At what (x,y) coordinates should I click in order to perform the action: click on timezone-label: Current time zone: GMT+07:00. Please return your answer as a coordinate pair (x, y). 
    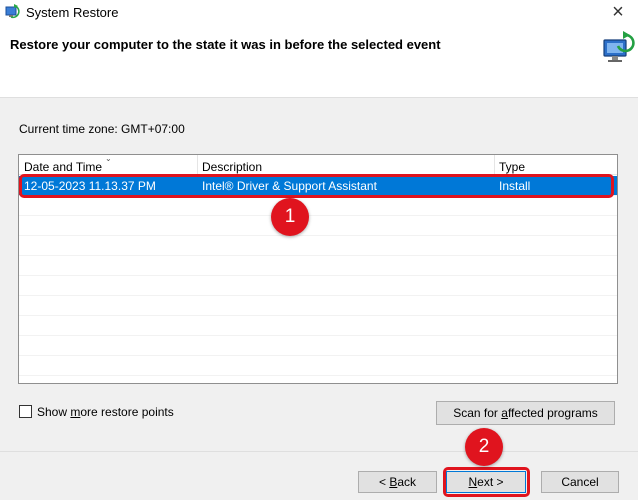
    Looking at the image, I should click on (102, 129).